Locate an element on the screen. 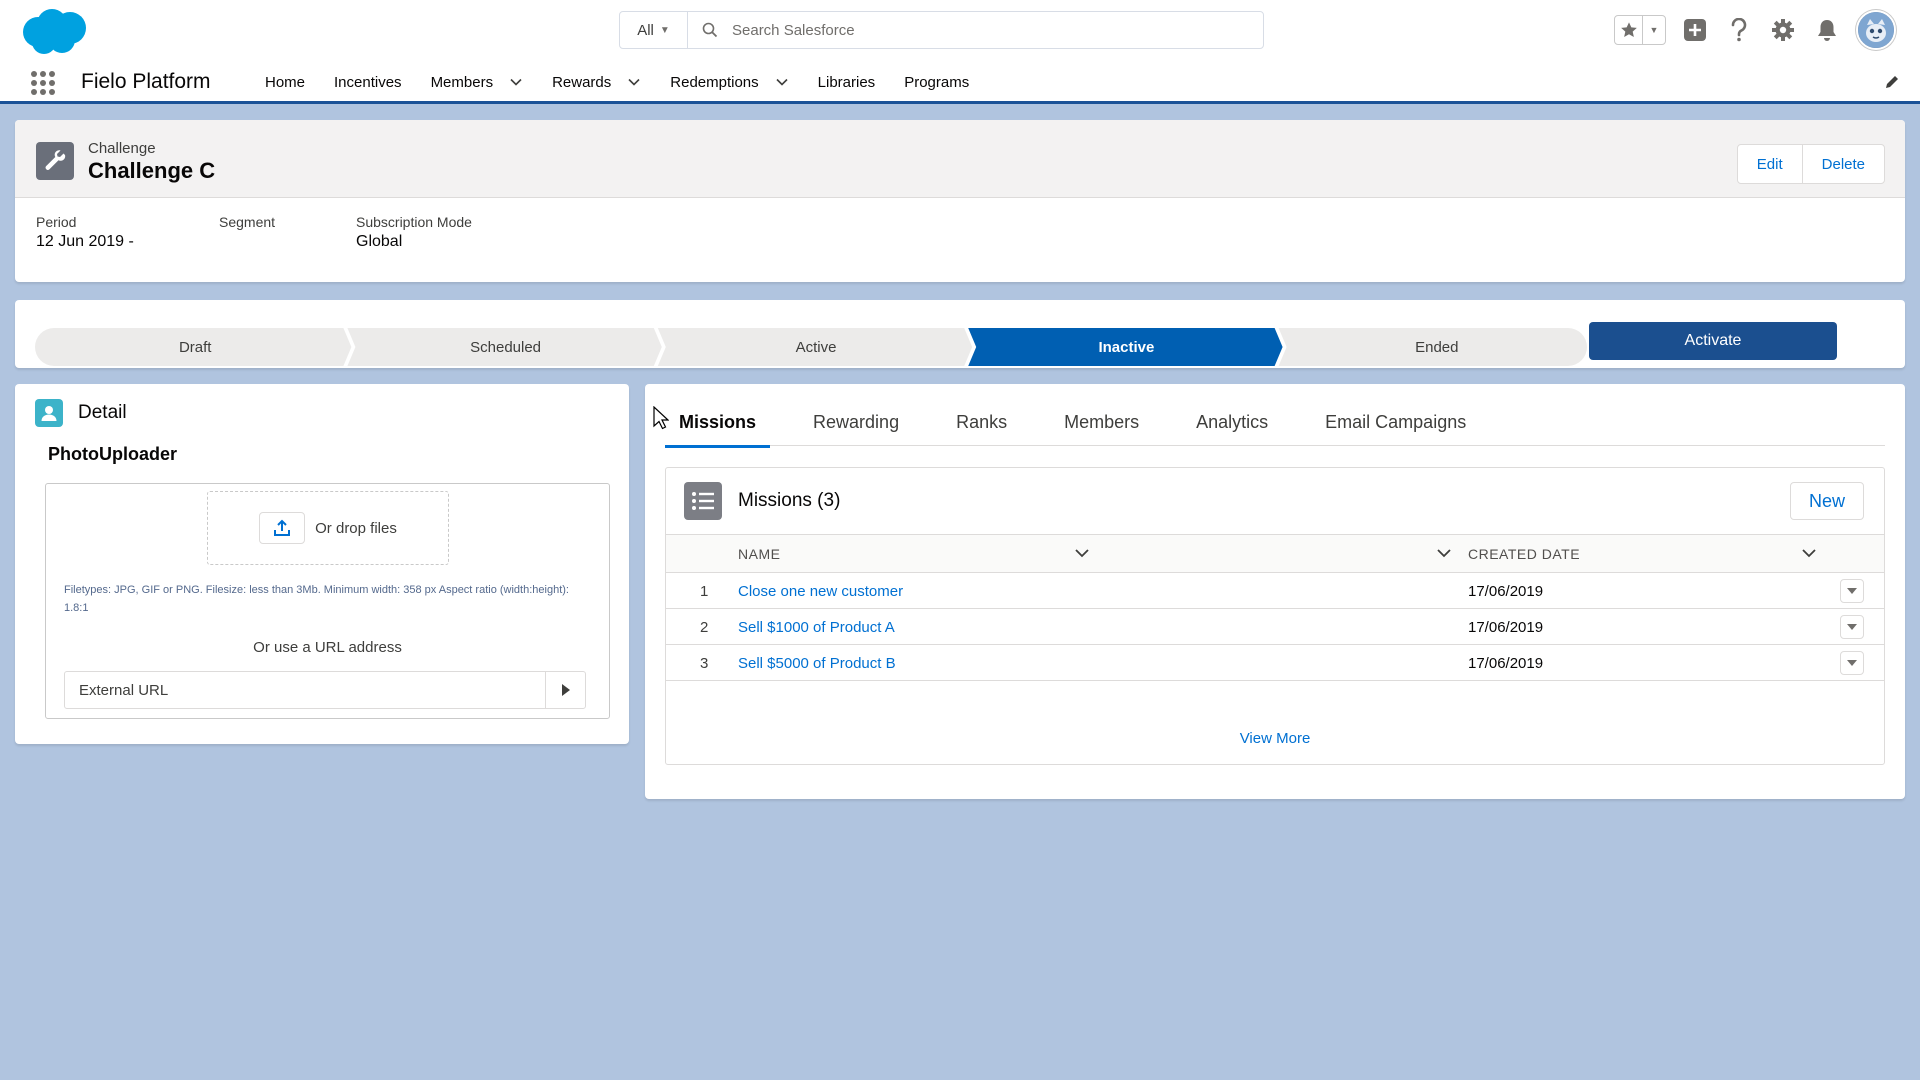 The height and width of the screenshot is (1080, 1920). nav-item-members: Members is located at coordinates (477, 82).